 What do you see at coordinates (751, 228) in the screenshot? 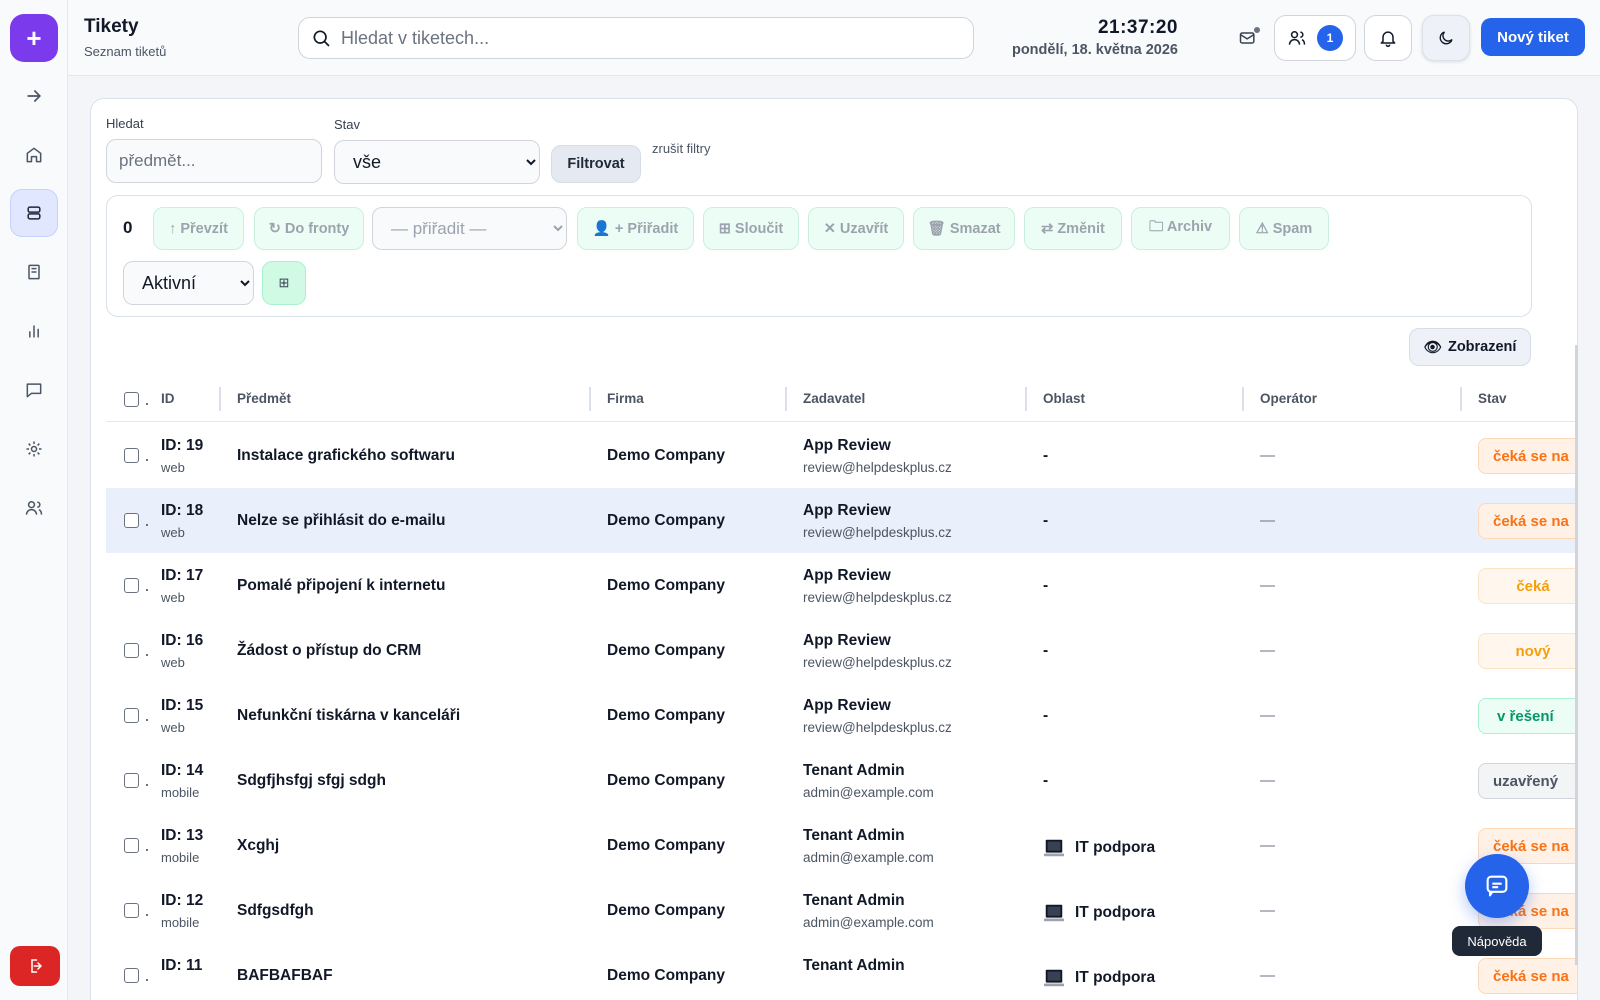
I see `merge-button: ⊞ Sloučit` at bounding box center [751, 228].